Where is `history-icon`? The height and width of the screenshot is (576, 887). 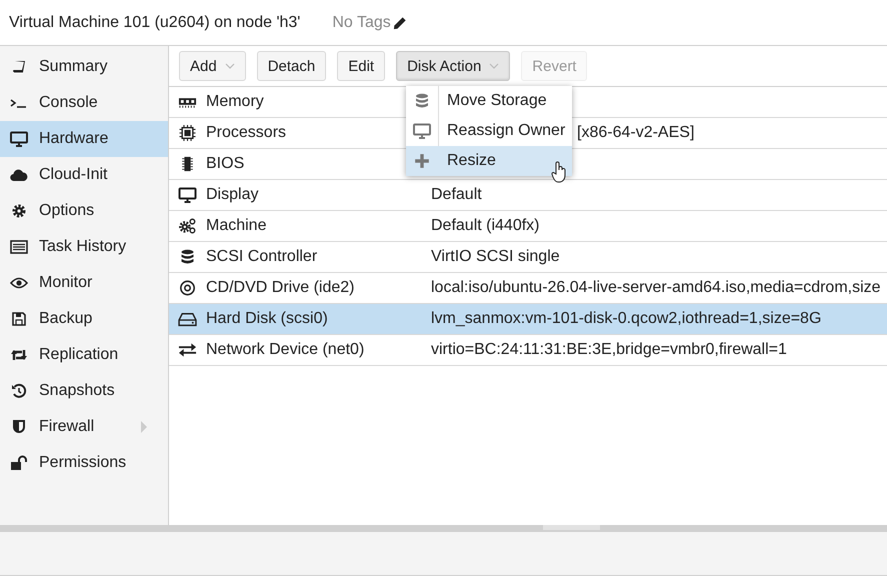
history-icon is located at coordinates (19, 391).